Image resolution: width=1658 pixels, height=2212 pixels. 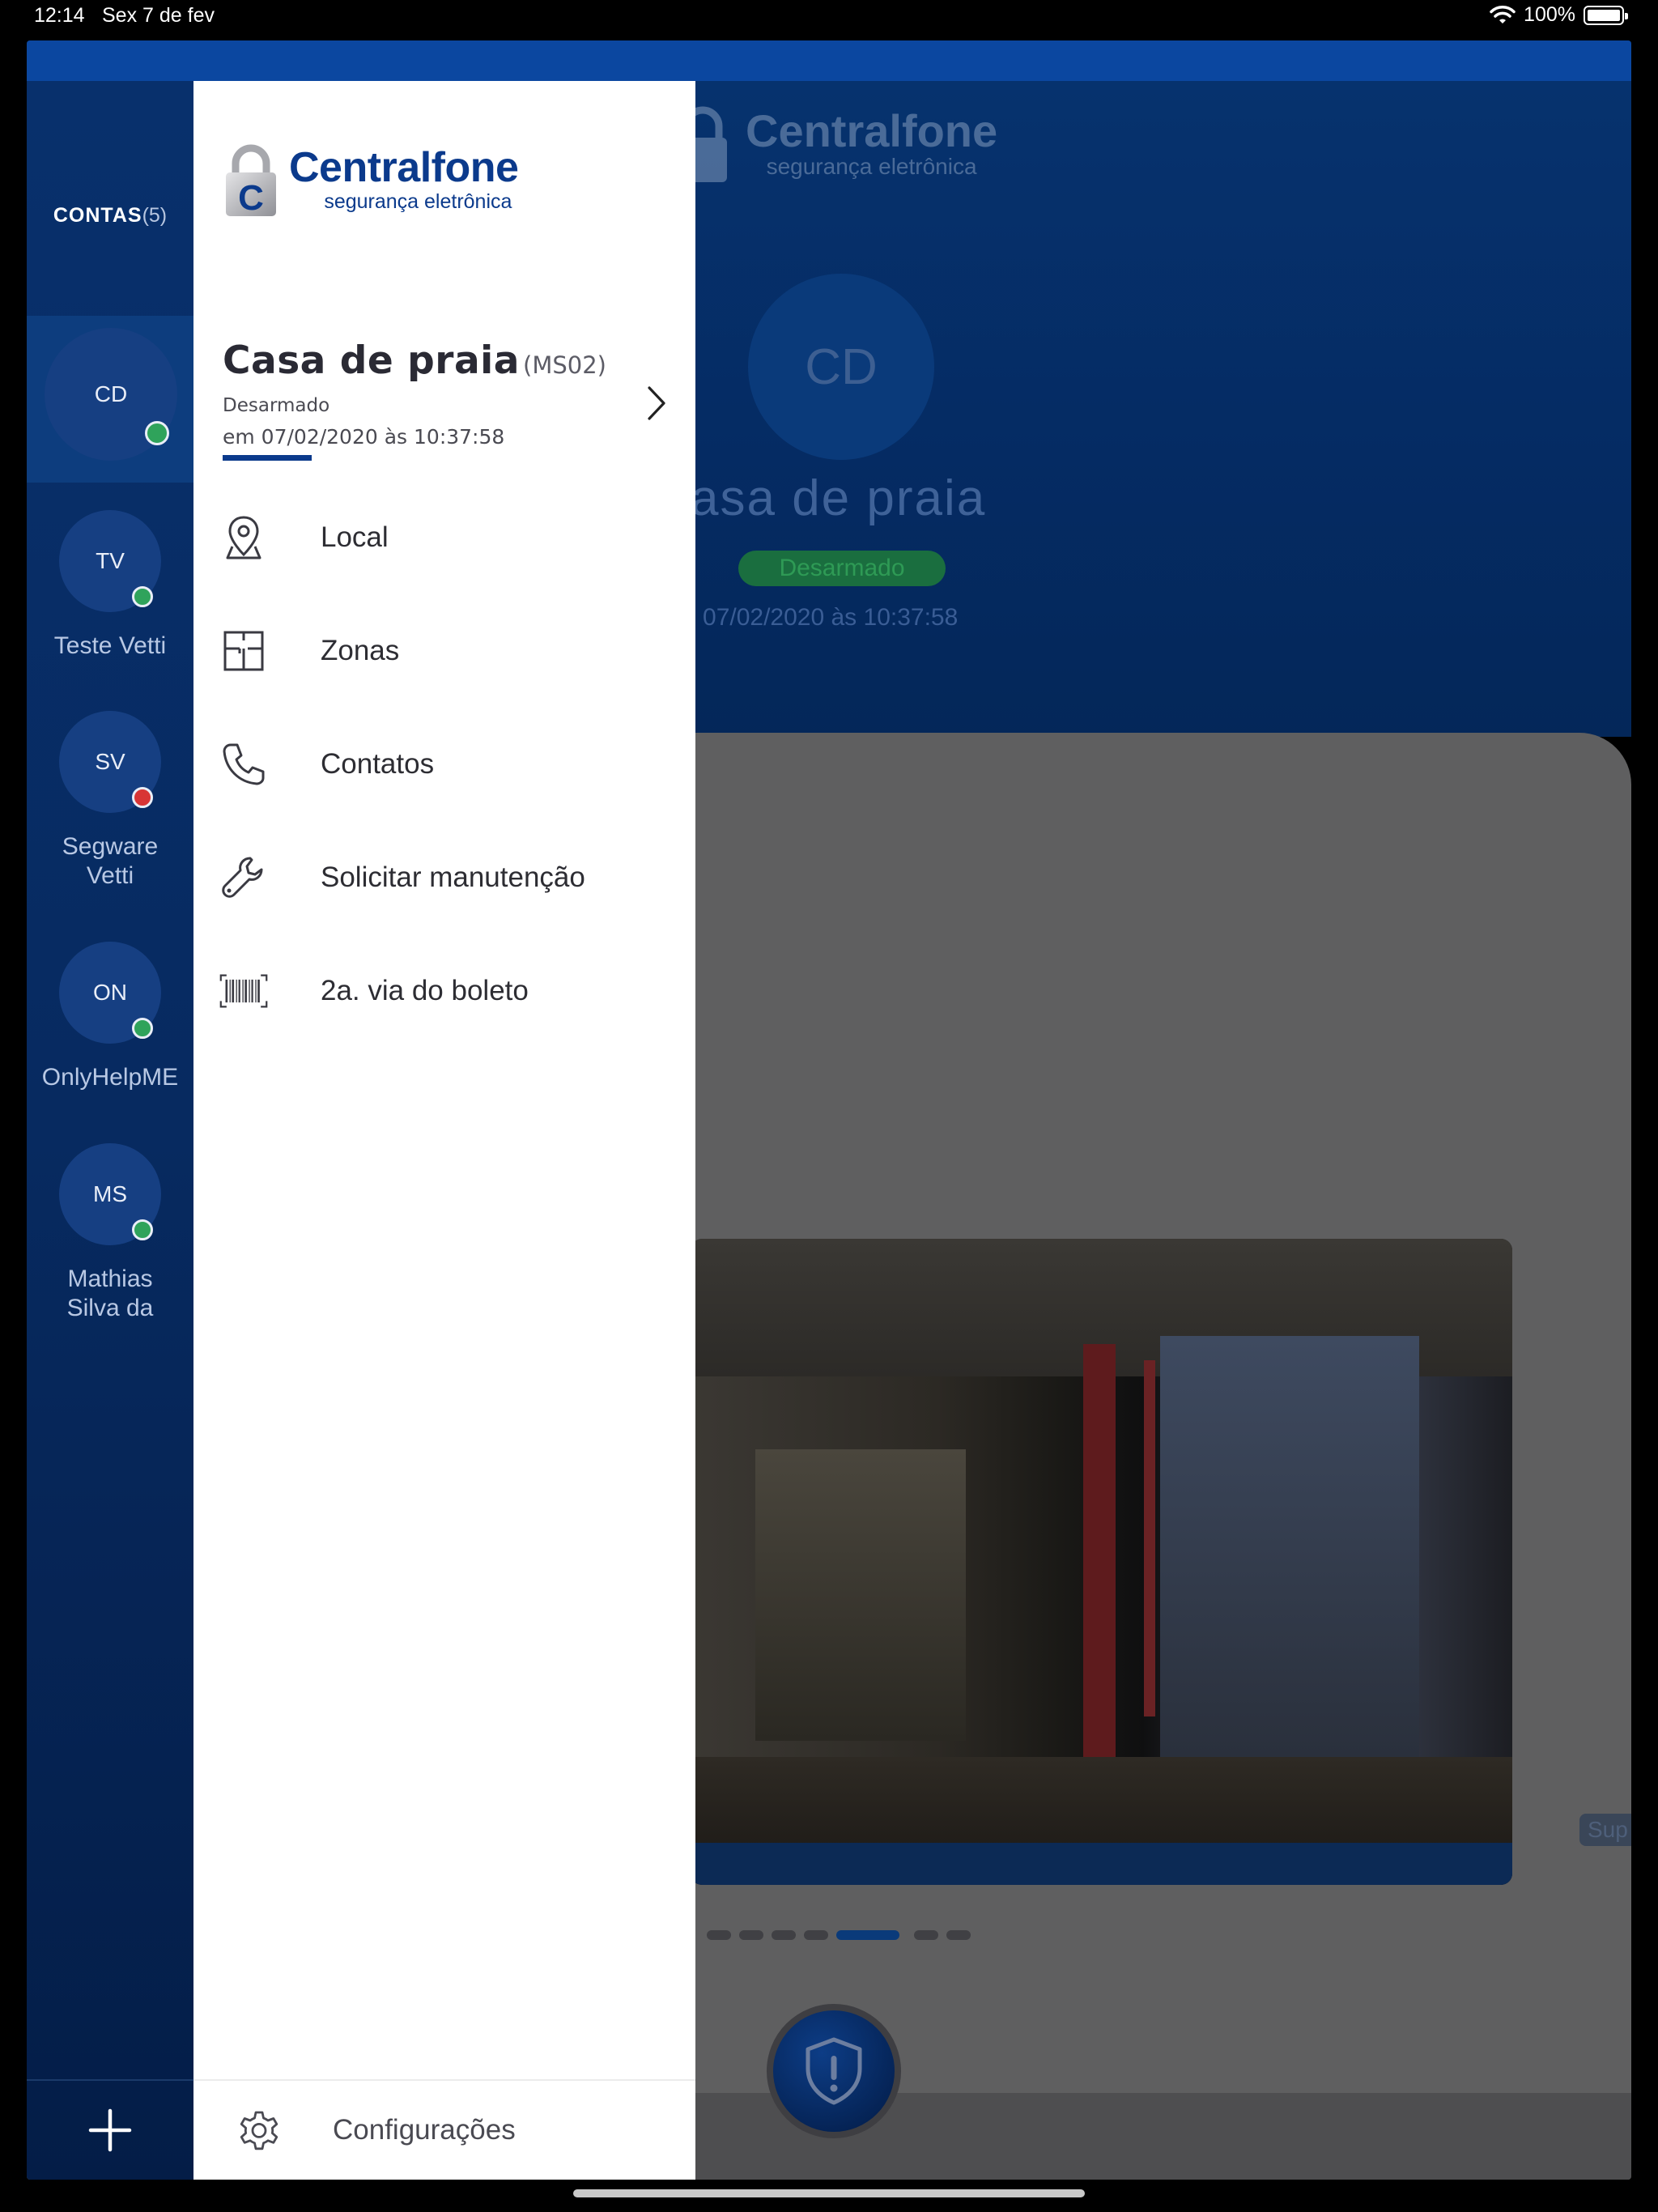 What do you see at coordinates (1101, 1864) in the screenshot?
I see `camera-caption-bar` at bounding box center [1101, 1864].